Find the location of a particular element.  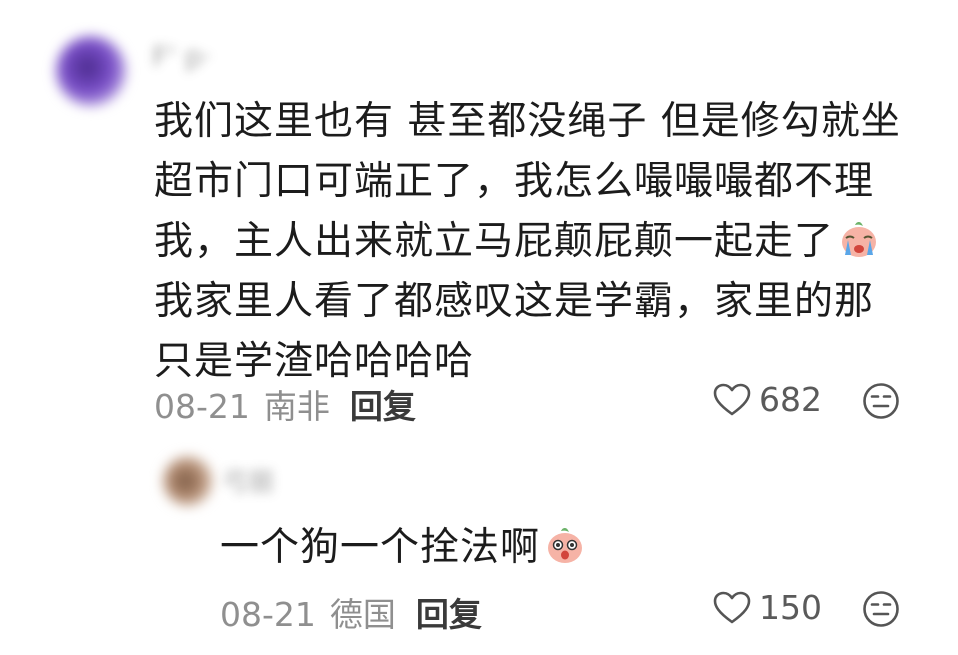

author-name: 弓丽 is located at coordinates (248, 480).